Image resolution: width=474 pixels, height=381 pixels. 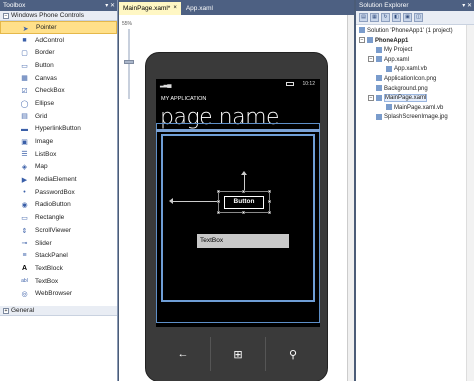 I want to click on zoom-thumb, so click(x=129, y=62).